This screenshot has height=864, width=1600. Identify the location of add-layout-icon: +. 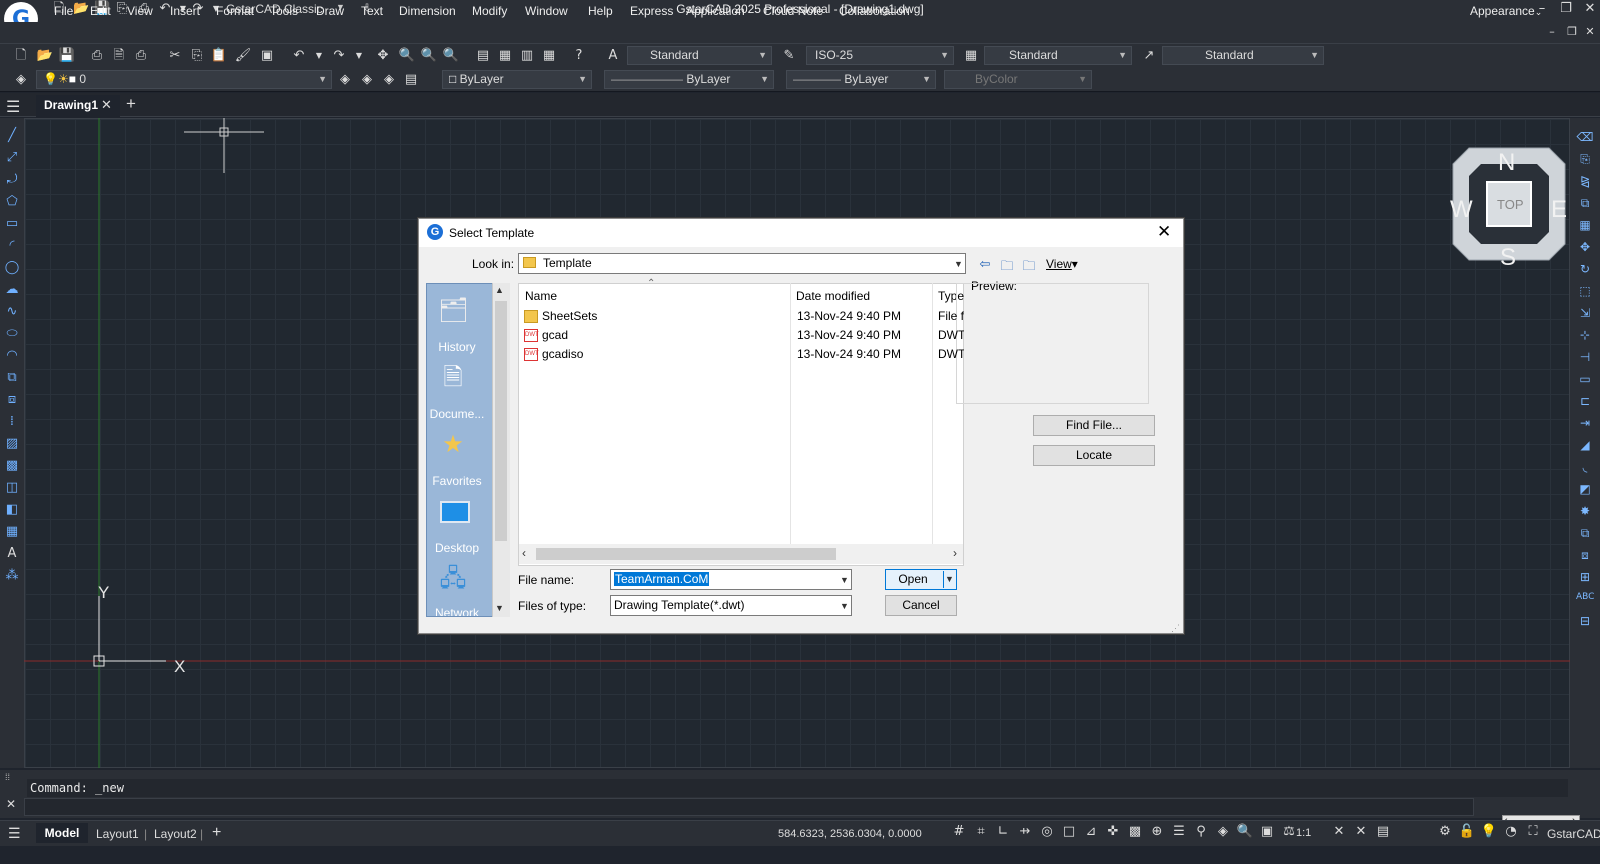
(216, 833).